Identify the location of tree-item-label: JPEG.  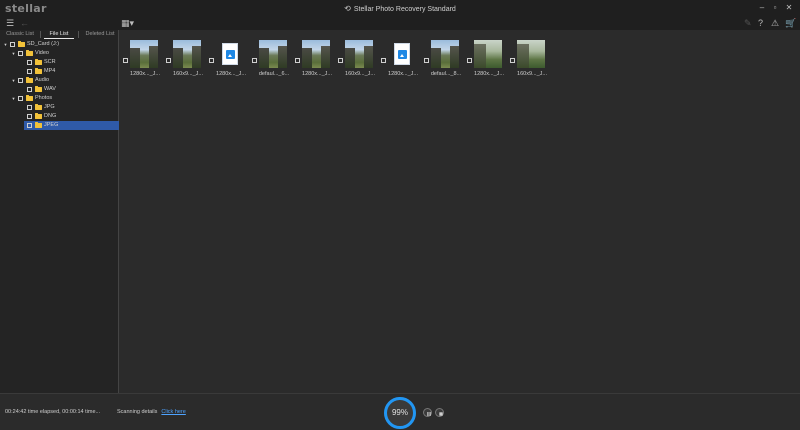
(51, 125).